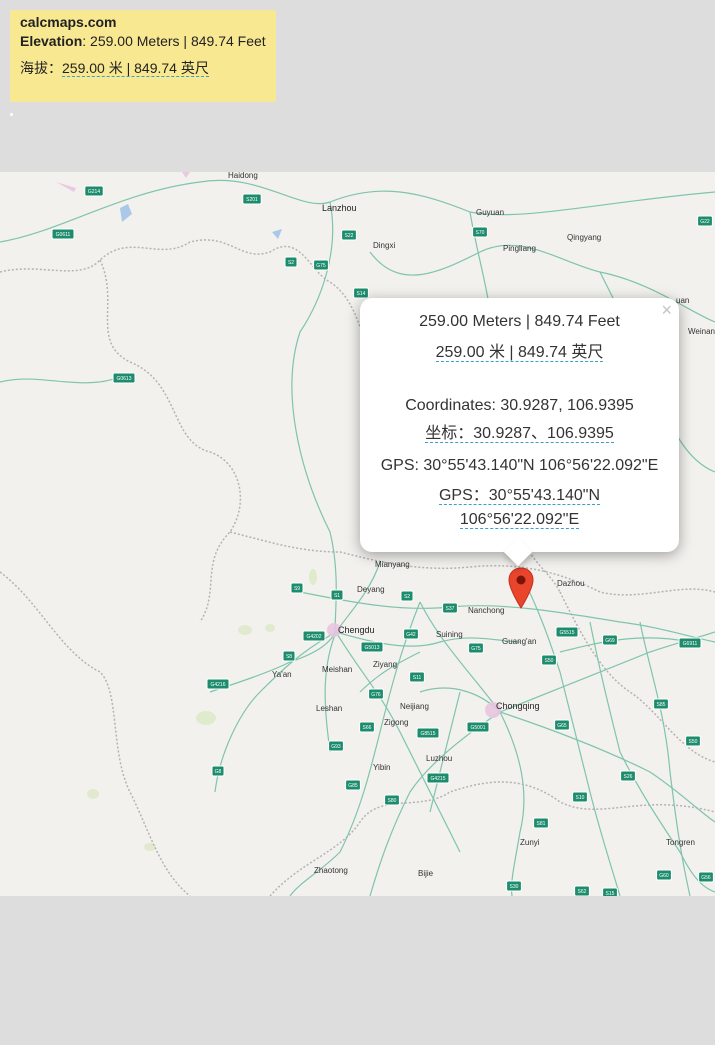 This screenshot has height=1045, width=715. I want to click on highway-shield-label: S15, so click(610, 893).